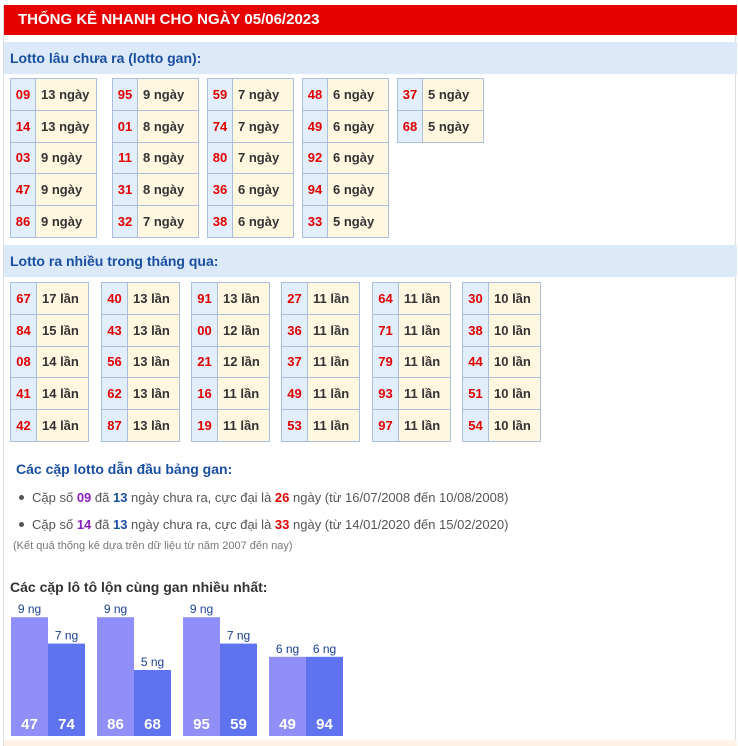  I want to click on lotto-count: 12 lần, so click(243, 362).